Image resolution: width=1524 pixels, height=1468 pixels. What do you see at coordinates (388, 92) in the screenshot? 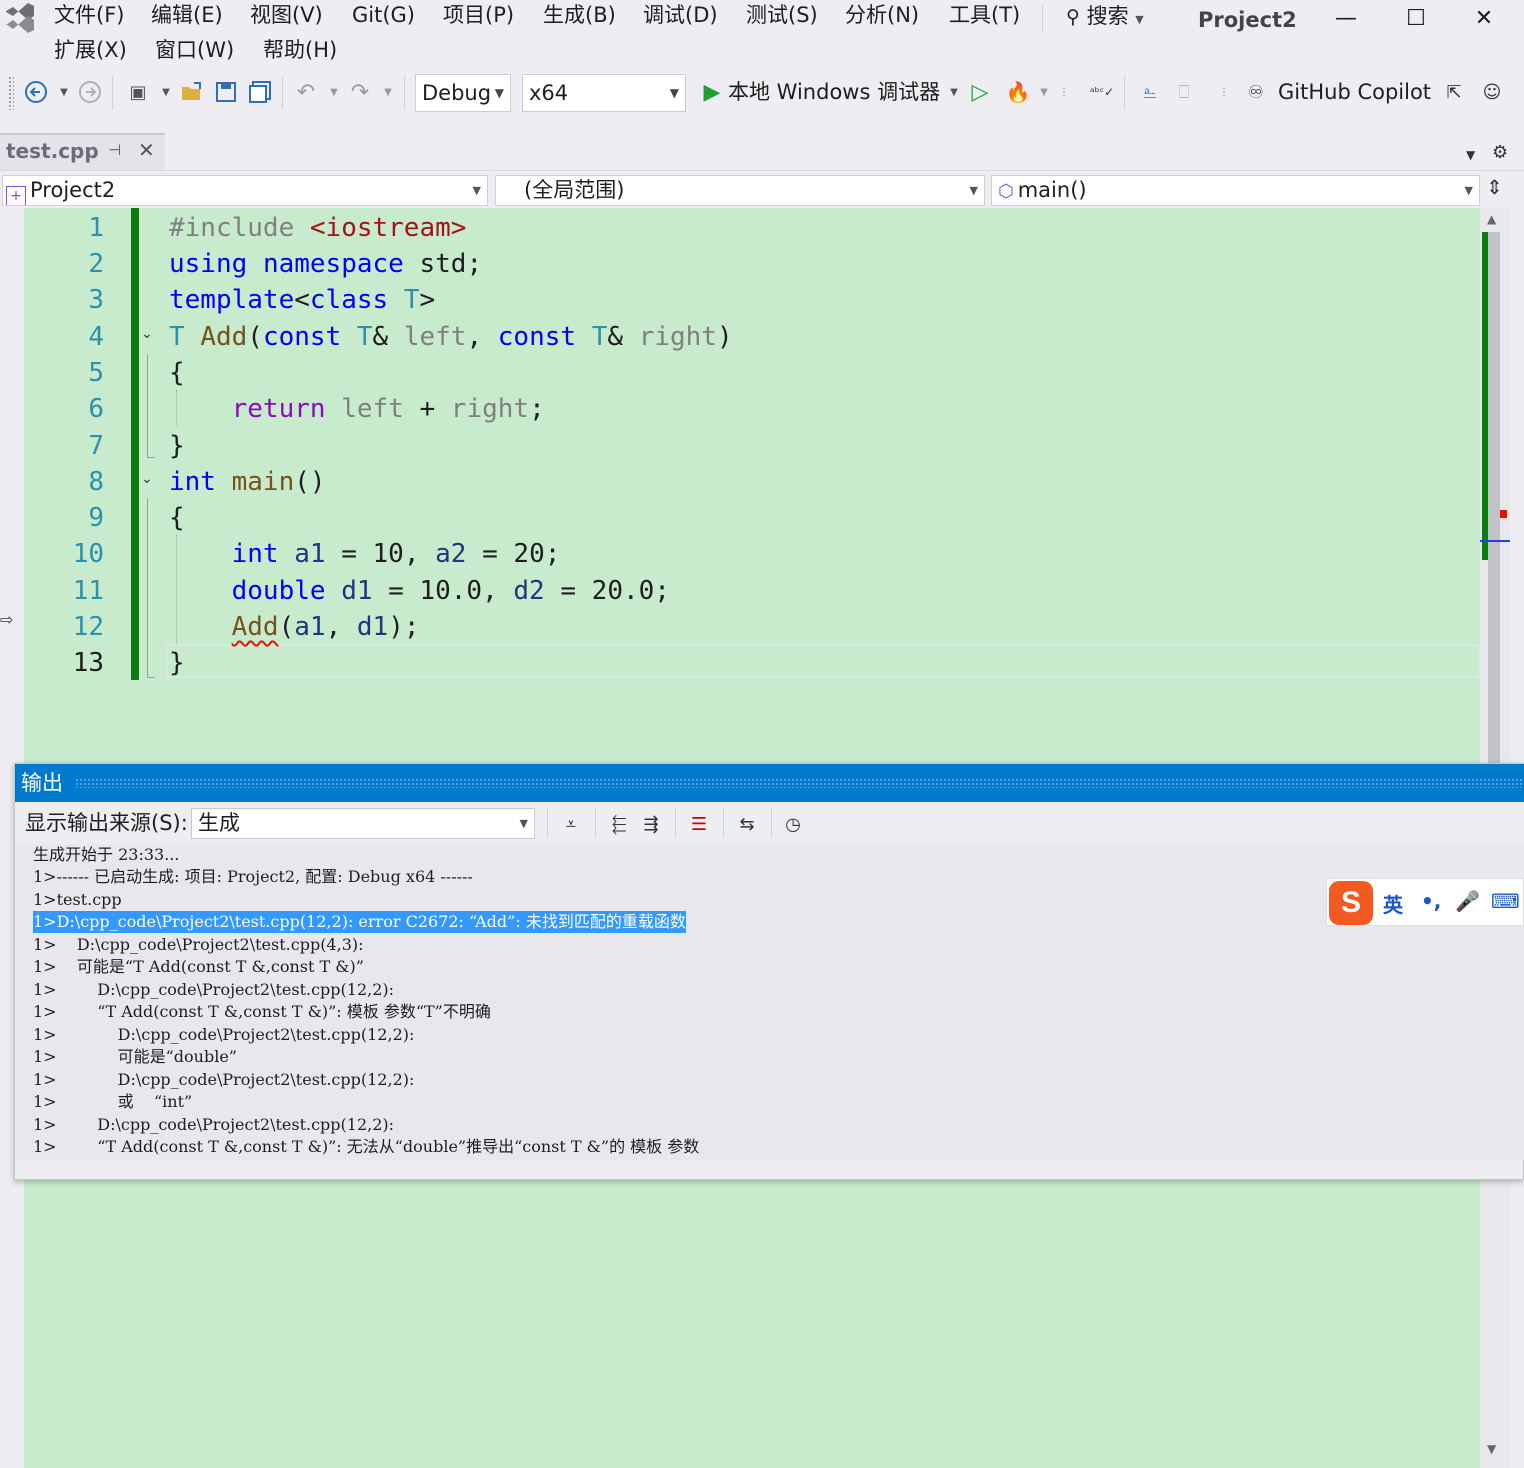
I see `redo-dropdown-icon: ▼` at bounding box center [388, 92].